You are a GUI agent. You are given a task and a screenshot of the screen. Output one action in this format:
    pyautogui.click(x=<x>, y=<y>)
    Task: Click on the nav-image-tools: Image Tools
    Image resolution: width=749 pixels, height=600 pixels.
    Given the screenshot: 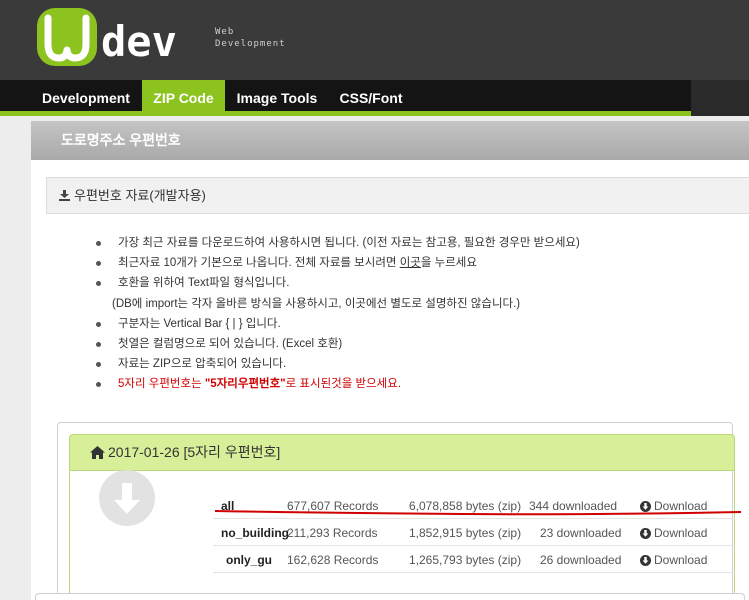 What is the action you would take?
    pyautogui.click(x=277, y=98)
    